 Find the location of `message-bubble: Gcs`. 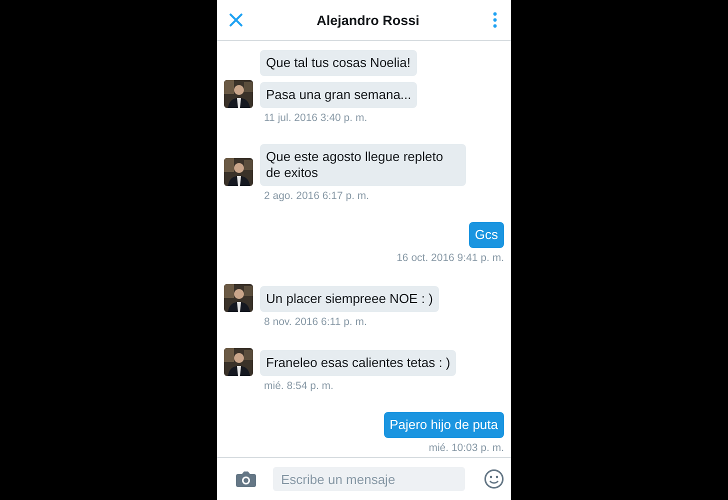

message-bubble: Gcs is located at coordinates (486, 235).